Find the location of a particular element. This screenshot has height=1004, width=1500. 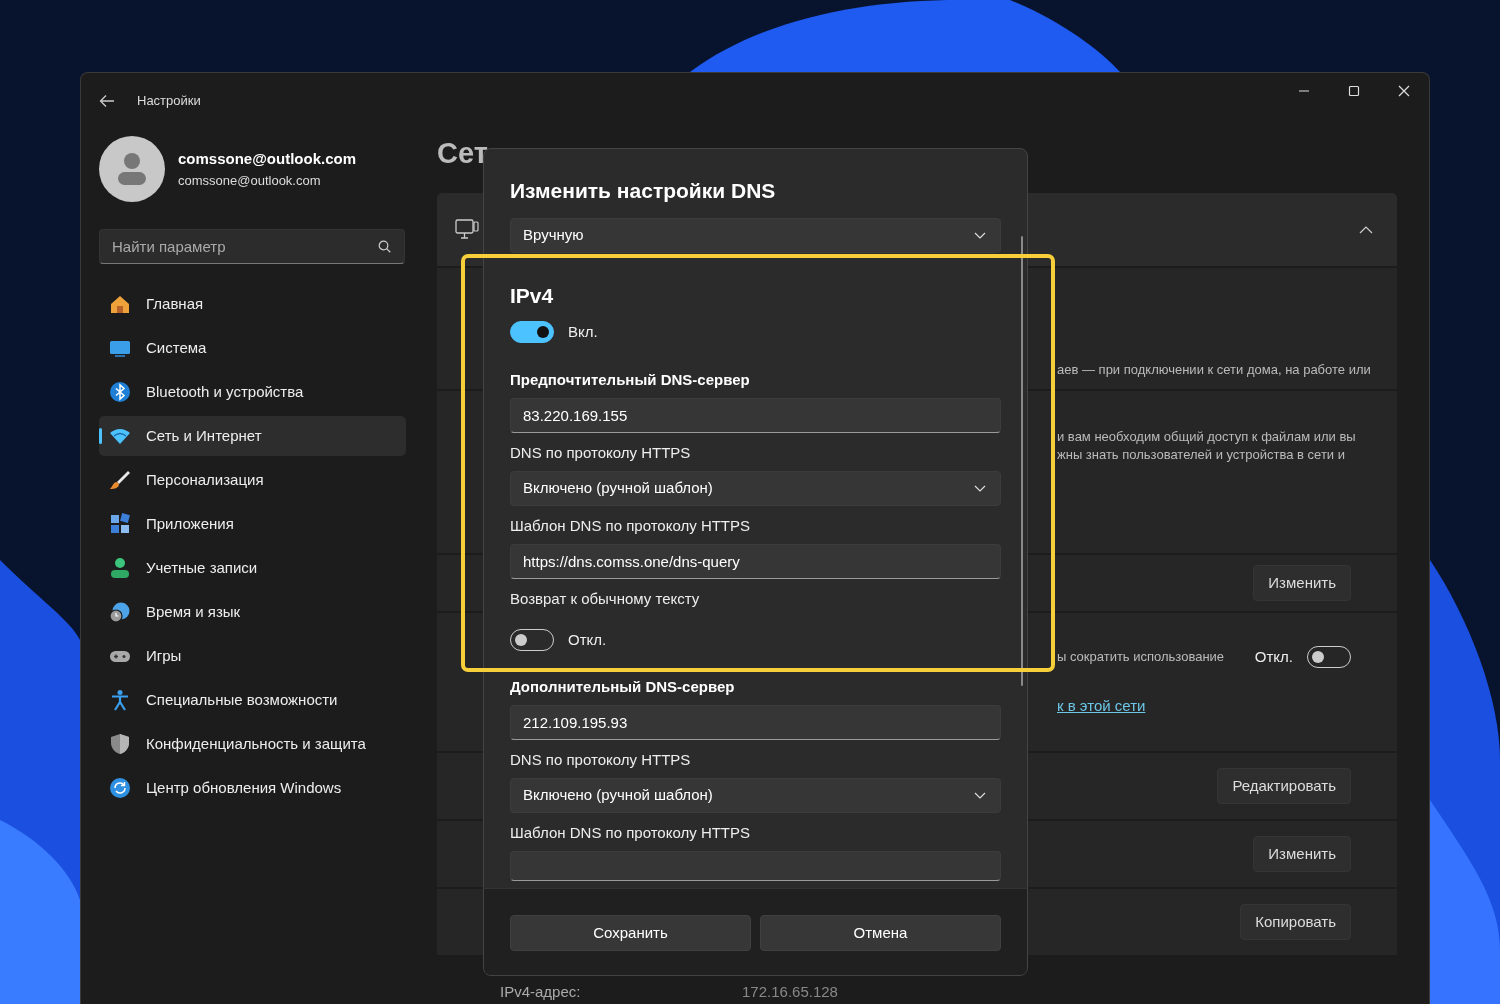

sidebar-item: Персонализация is located at coordinates (252, 480).